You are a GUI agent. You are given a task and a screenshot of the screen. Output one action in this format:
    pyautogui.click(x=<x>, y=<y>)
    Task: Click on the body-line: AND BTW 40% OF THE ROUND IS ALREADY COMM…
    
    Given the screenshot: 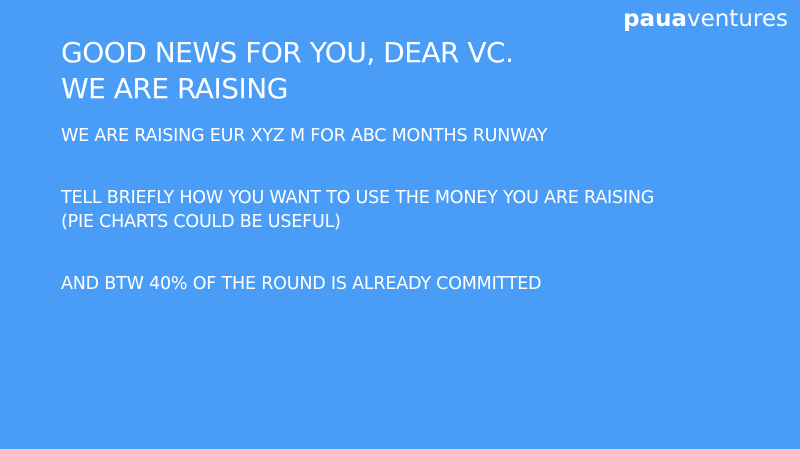 What is the action you would take?
    pyautogui.click(x=301, y=284)
    